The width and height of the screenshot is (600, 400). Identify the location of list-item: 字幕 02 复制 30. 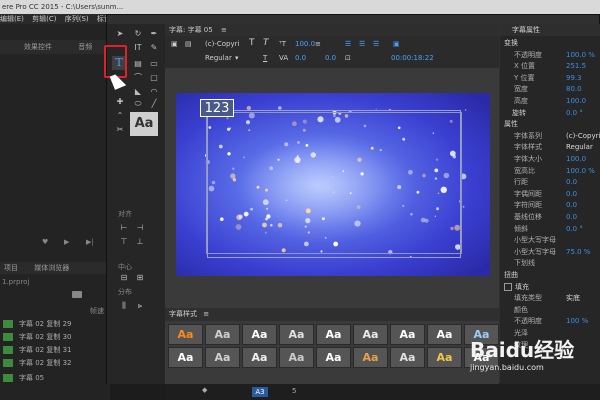
(55, 337).